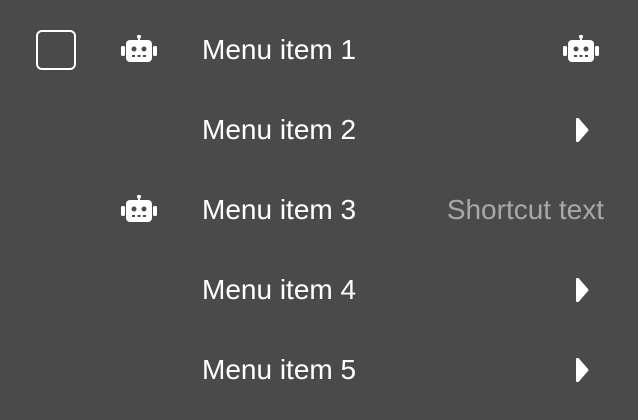 This screenshot has width=638, height=420. Describe the element at coordinates (56, 50) in the screenshot. I see `menu-item-1-checkbox` at that location.